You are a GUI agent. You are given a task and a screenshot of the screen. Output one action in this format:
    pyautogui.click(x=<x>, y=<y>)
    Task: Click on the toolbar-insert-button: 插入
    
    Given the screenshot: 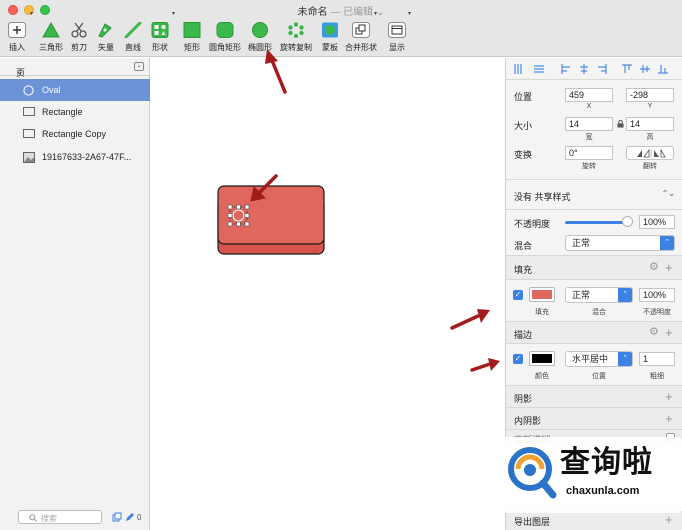 What is the action you would take?
    pyautogui.click(x=17, y=38)
    